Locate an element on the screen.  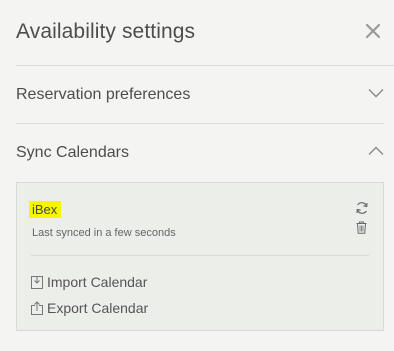
trash-icon is located at coordinates (361, 227).